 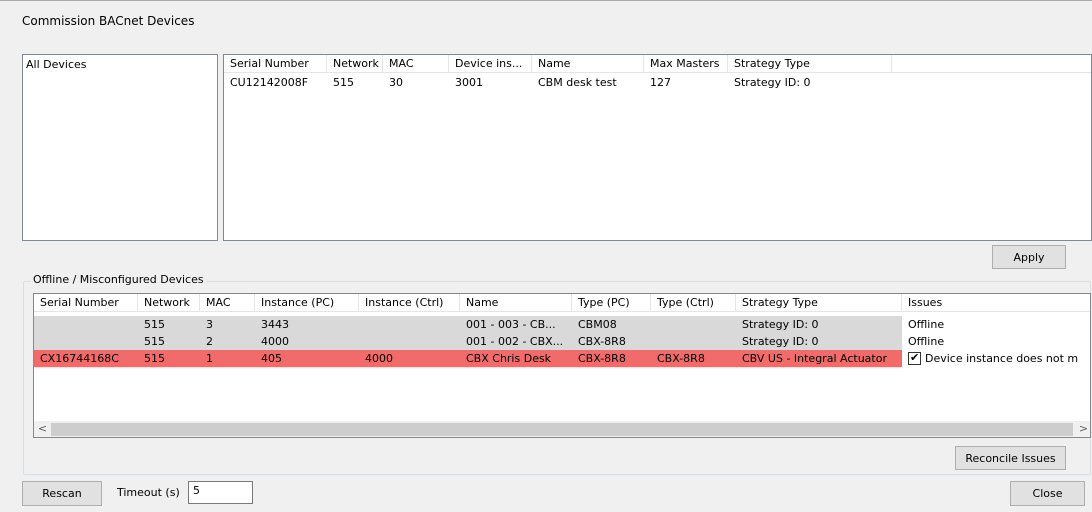 I want to click on col-header-issues: Issues, so click(x=996, y=303).